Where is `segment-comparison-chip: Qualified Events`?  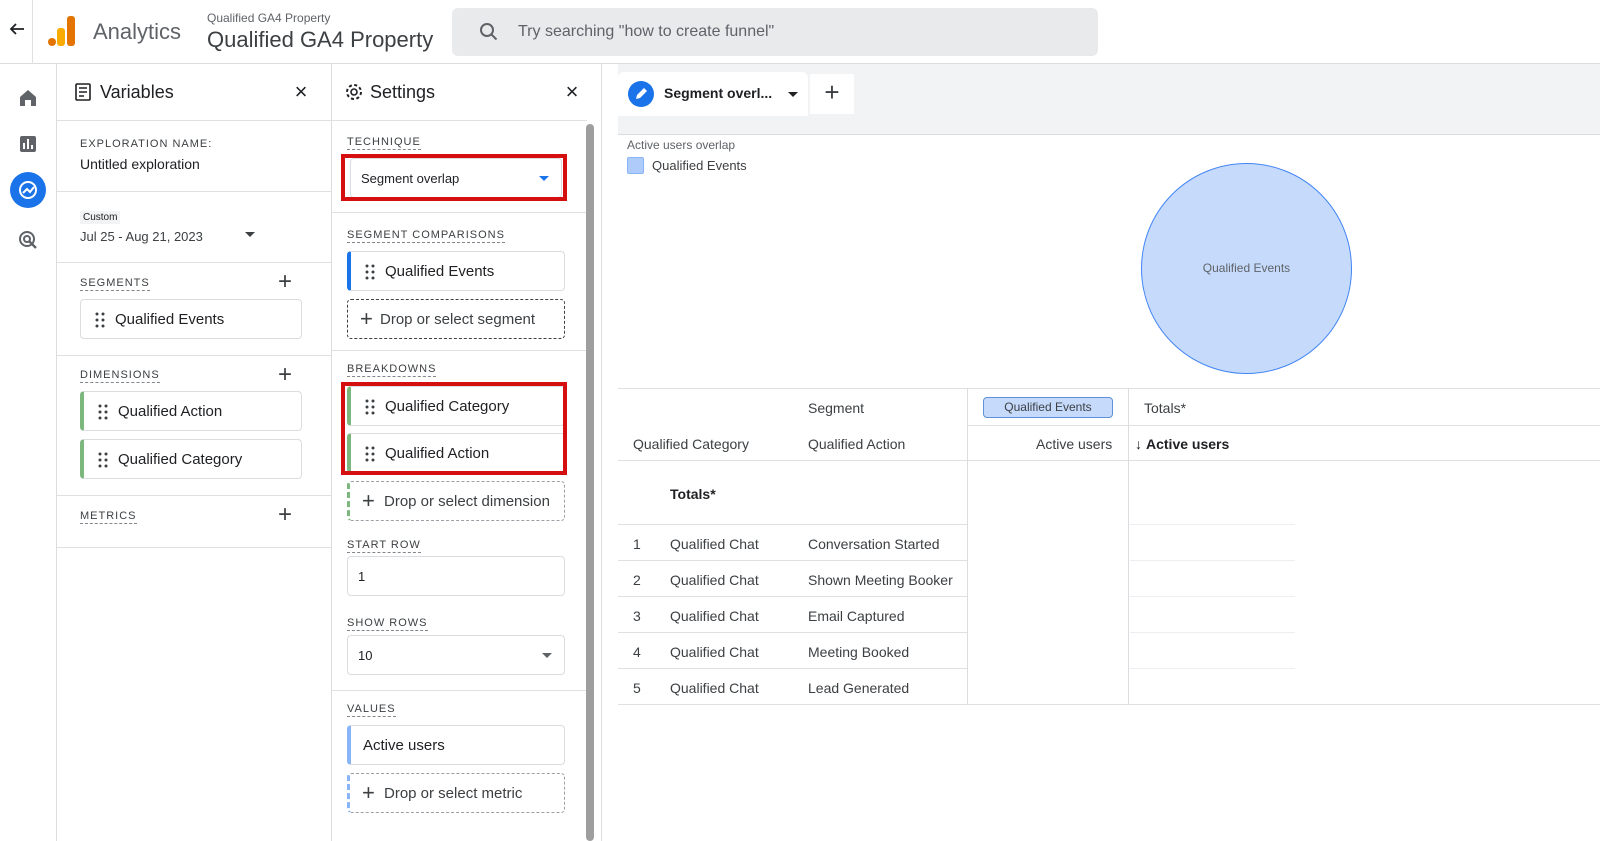
segment-comparison-chip: Qualified Events is located at coordinates (456, 271).